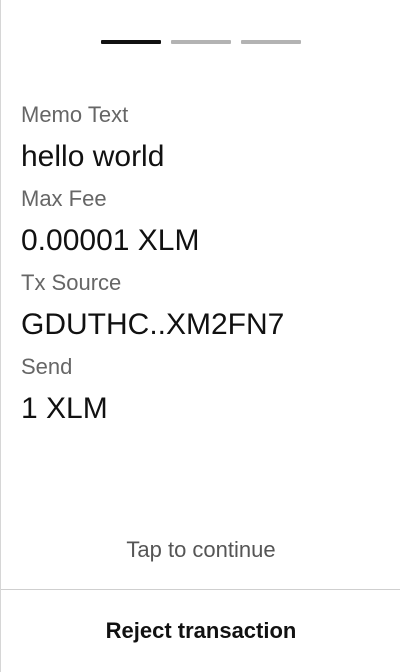  I want to click on max-fee-value: 0.00001 XLM, so click(110, 240).